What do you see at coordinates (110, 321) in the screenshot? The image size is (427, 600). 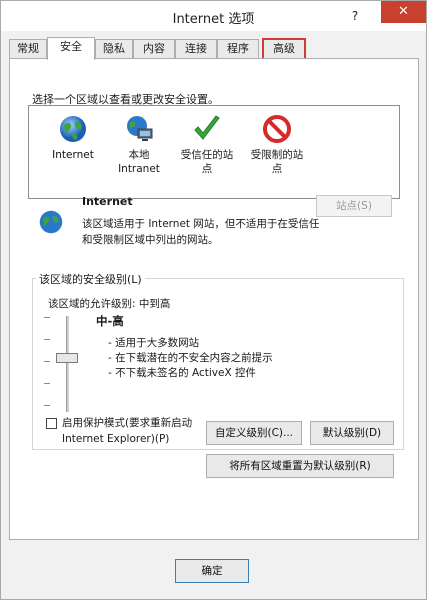 I see `security-level-name: 中-高` at bounding box center [110, 321].